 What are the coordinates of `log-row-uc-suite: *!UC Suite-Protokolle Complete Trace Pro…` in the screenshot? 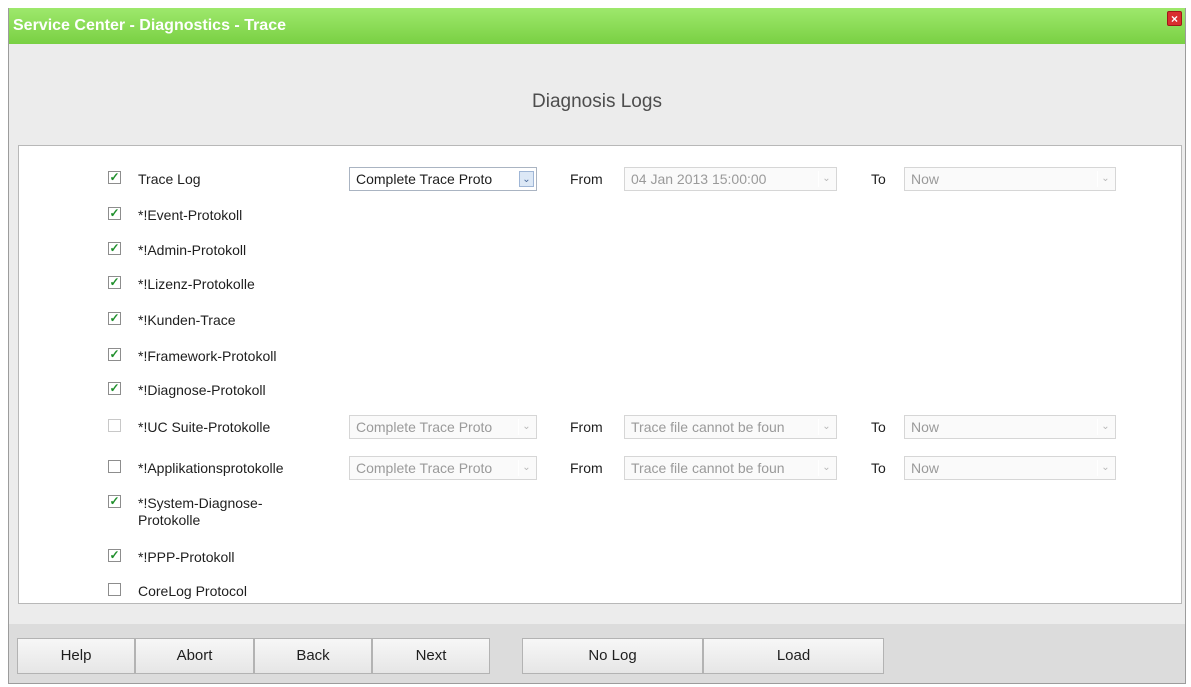 It's located at (599, 428).